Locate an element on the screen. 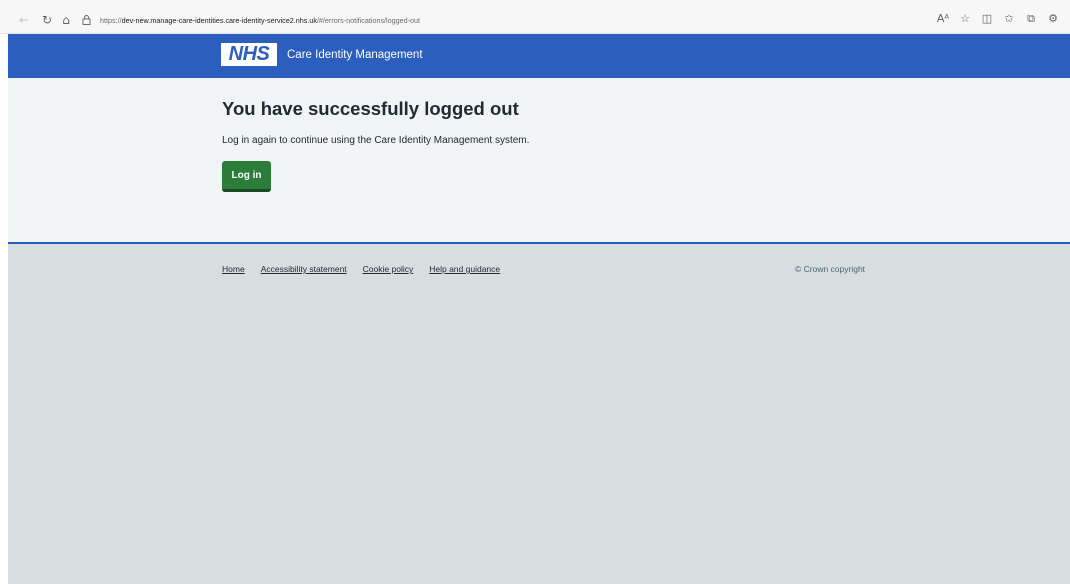 The width and height of the screenshot is (1070, 584). service-name: Care Identity Management is located at coordinates (355, 55).